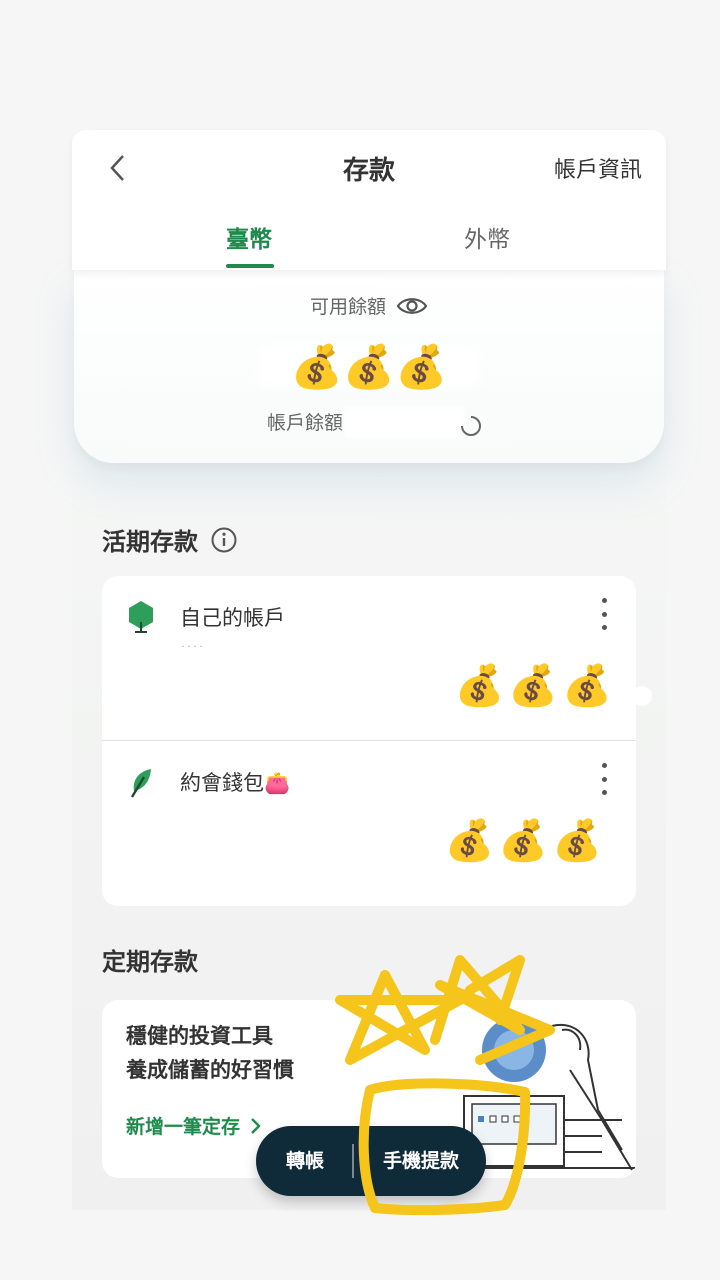  Describe the element at coordinates (140, 783) in the screenshot. I see `leaf-icon` at that location.